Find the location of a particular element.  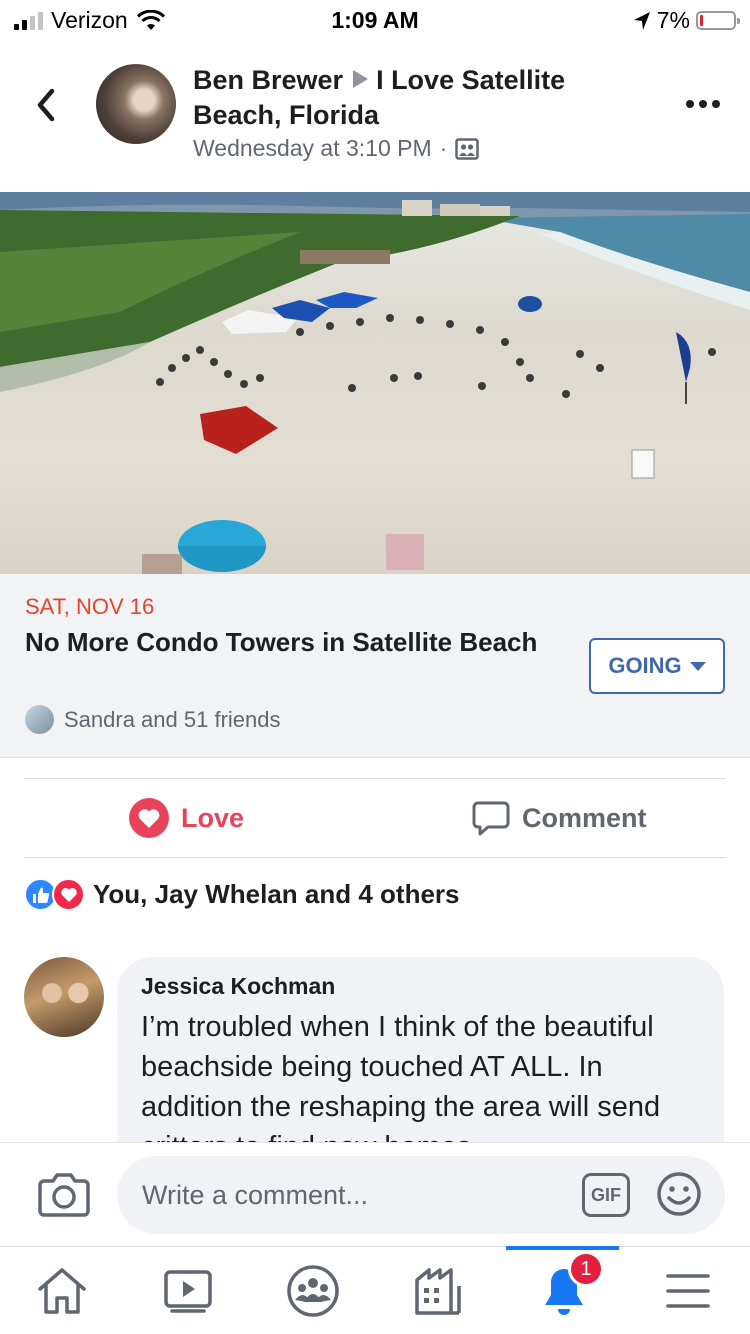

comment-label: Comment is located at coordinates (584, 817).